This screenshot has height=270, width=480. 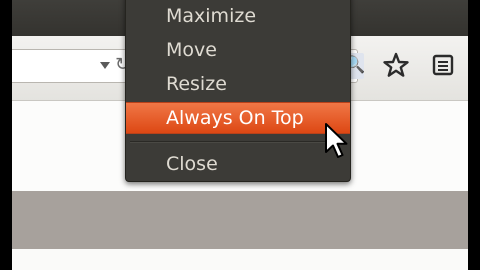 I want to click on menu-item-resize: Resize, so click(x=238, y=84).